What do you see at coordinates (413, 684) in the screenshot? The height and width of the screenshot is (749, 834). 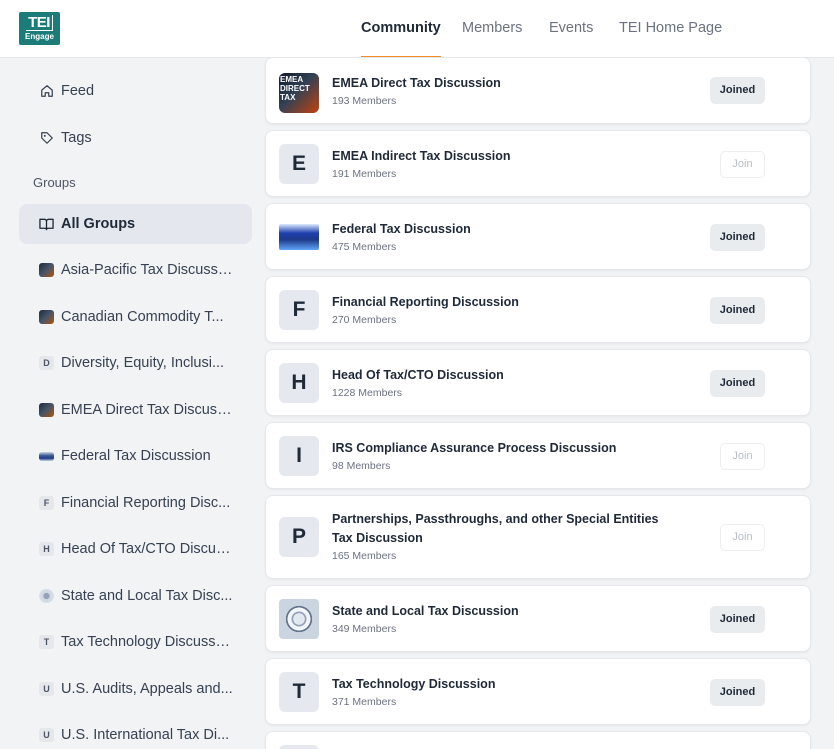 I see `group-name: Tax Technology Discussion` at bounding box center [413, 684].